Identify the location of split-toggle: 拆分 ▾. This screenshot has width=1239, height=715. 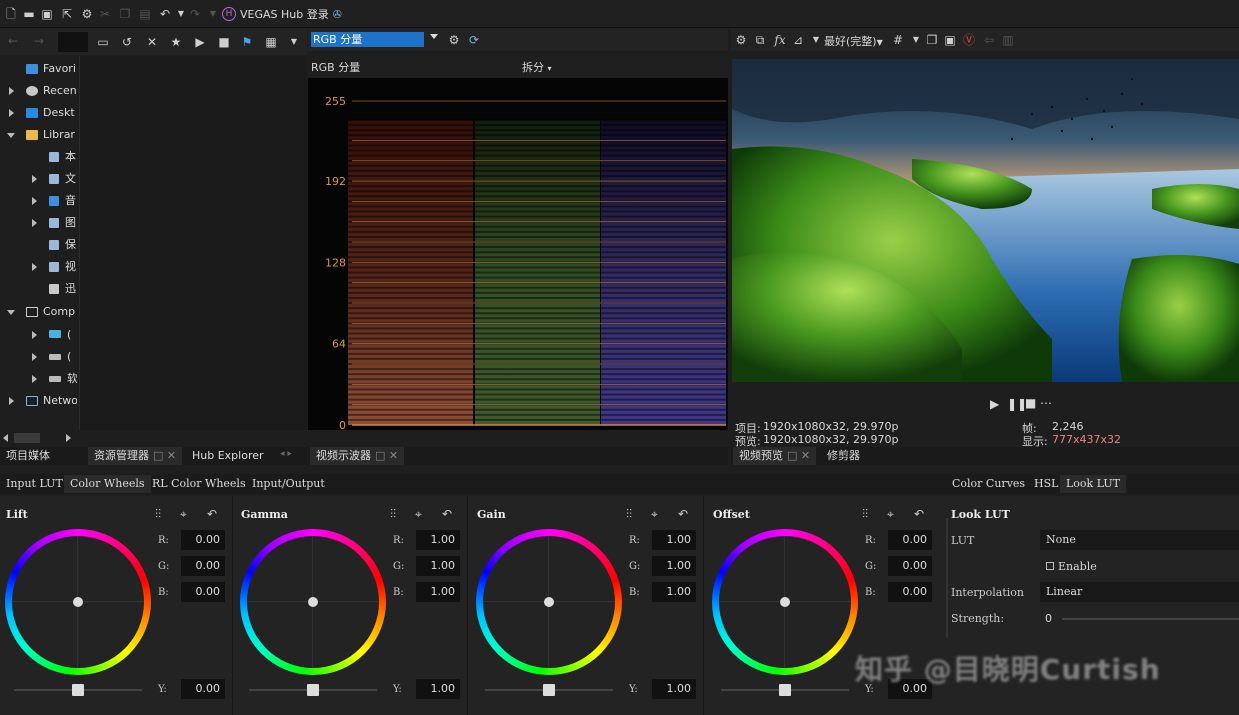
(537, 67).